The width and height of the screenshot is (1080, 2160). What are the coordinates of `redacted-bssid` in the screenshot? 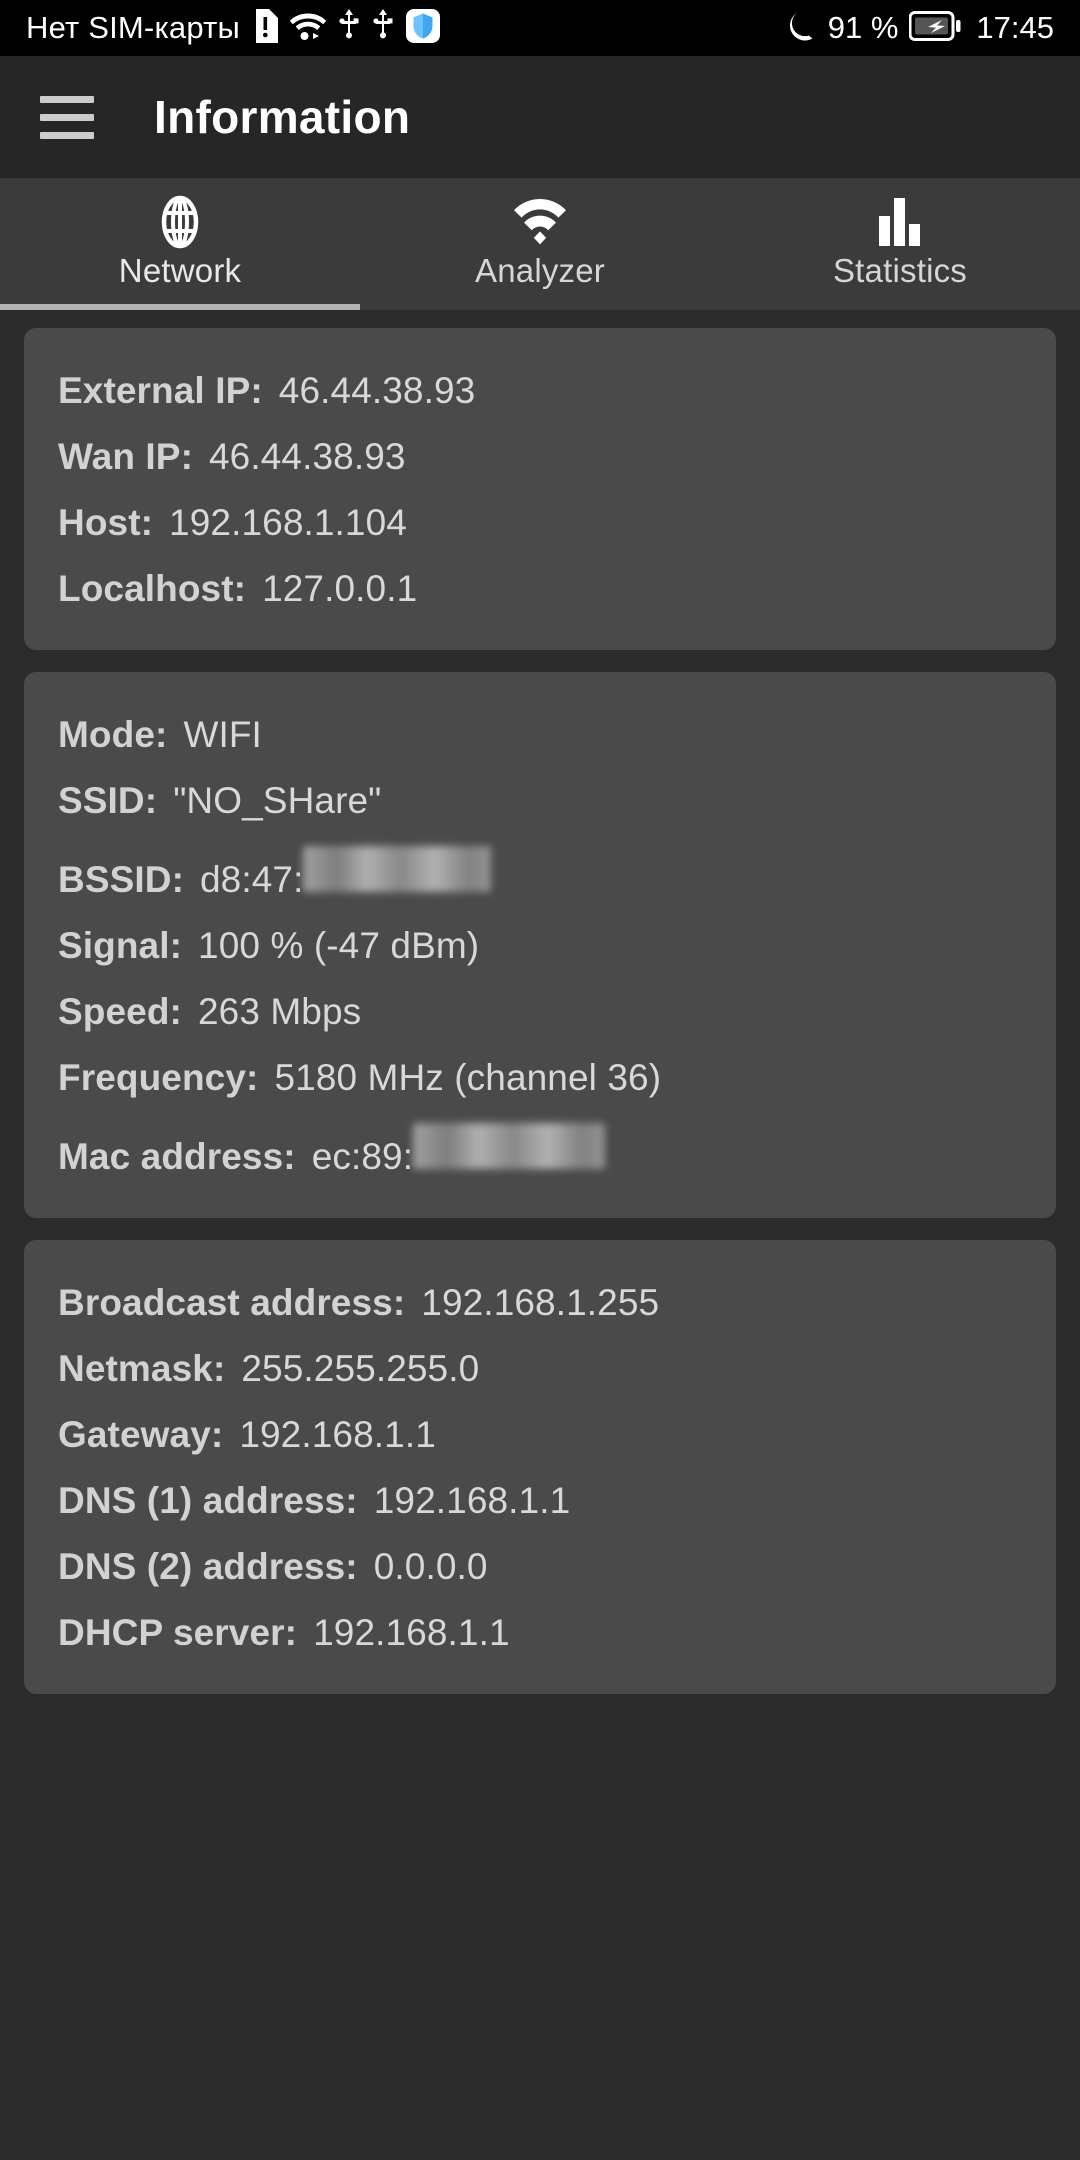 It's located at (397, 869).